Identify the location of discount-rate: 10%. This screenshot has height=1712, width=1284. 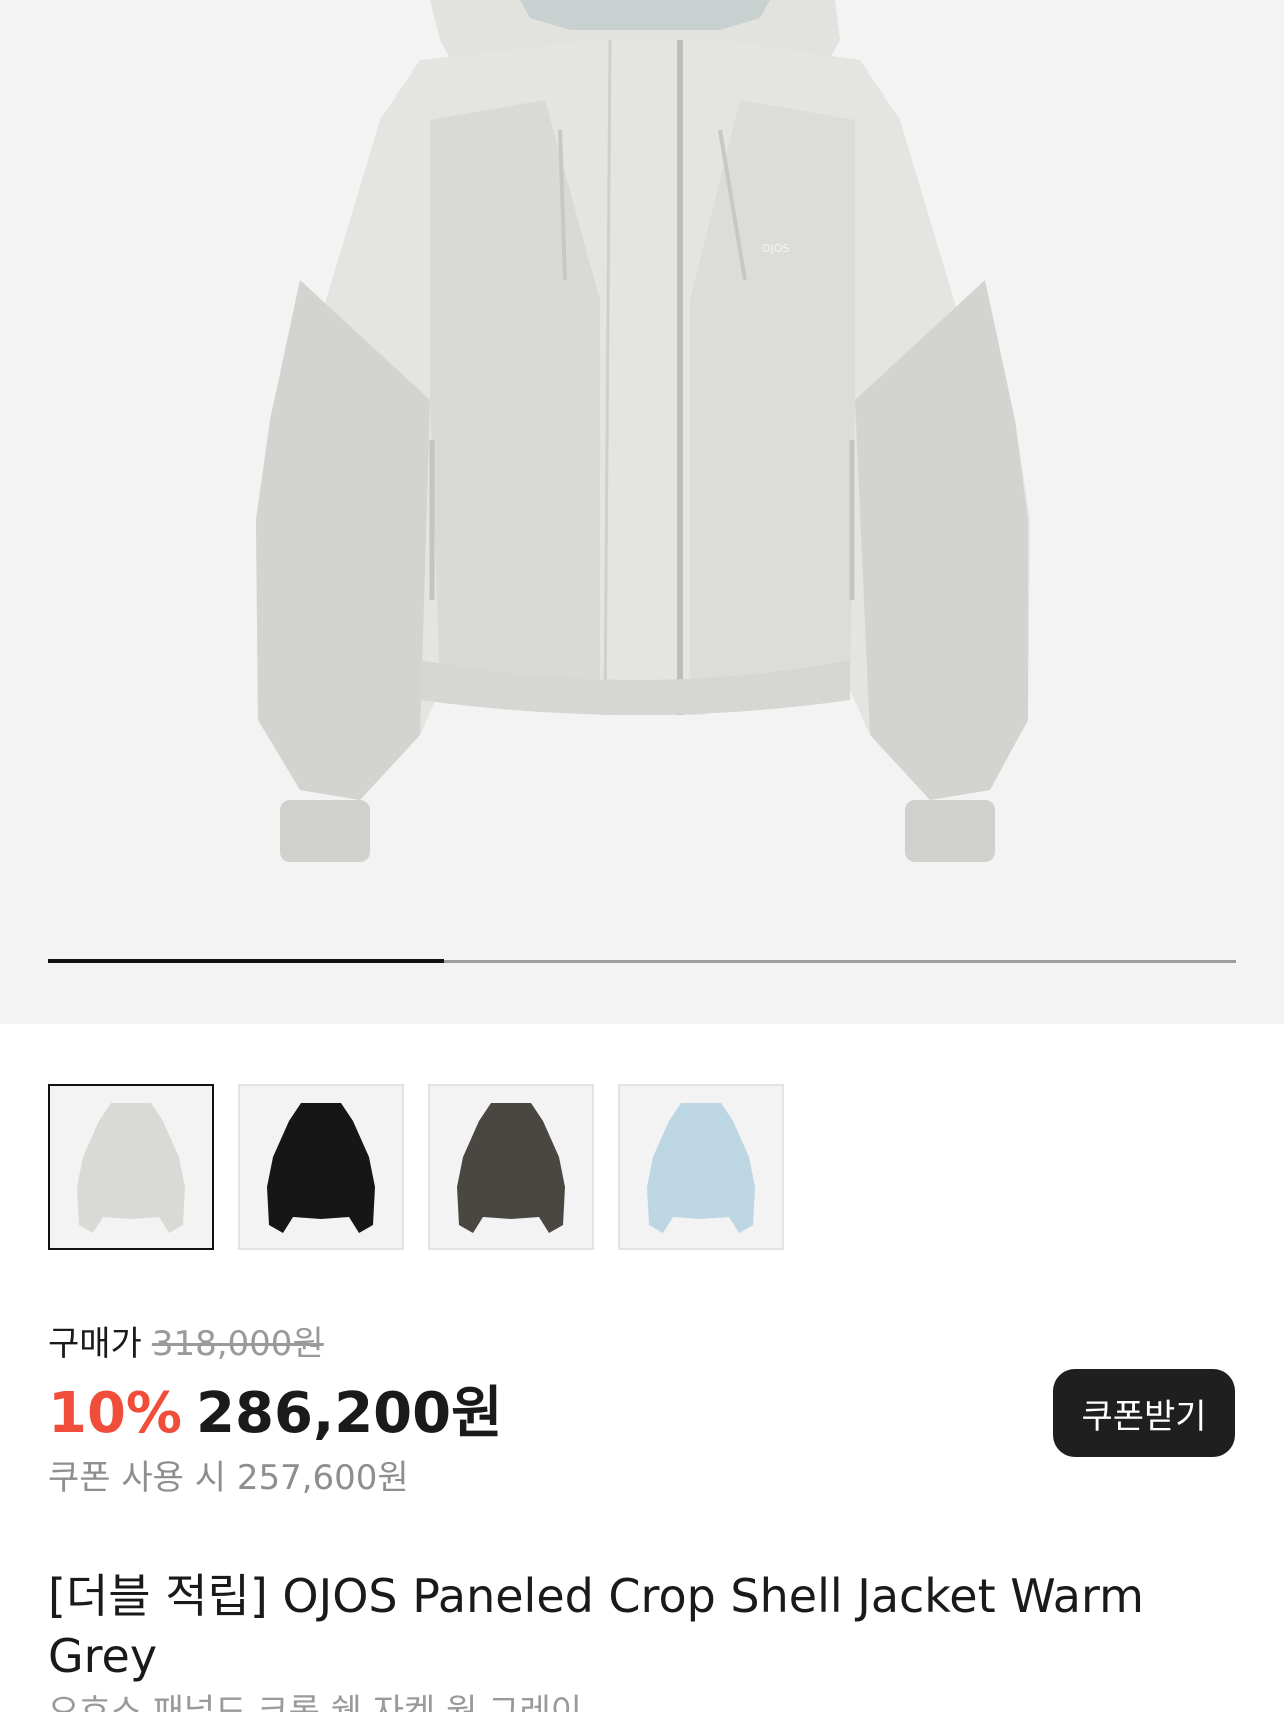
(115, 1413).